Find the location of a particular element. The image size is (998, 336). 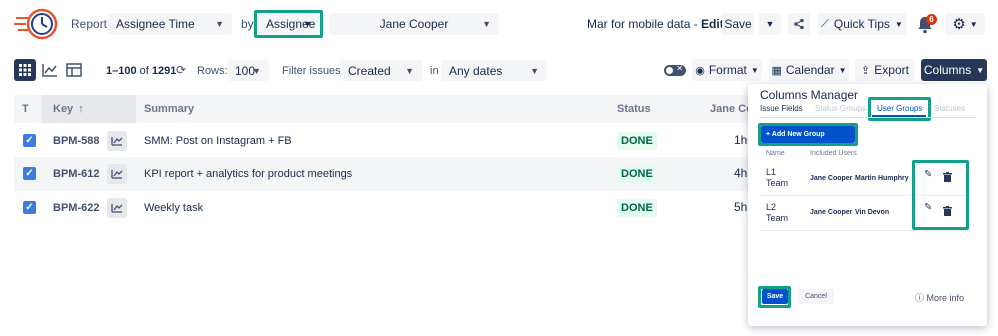

group-name: L2 Team is located at coordinates (777, 212).